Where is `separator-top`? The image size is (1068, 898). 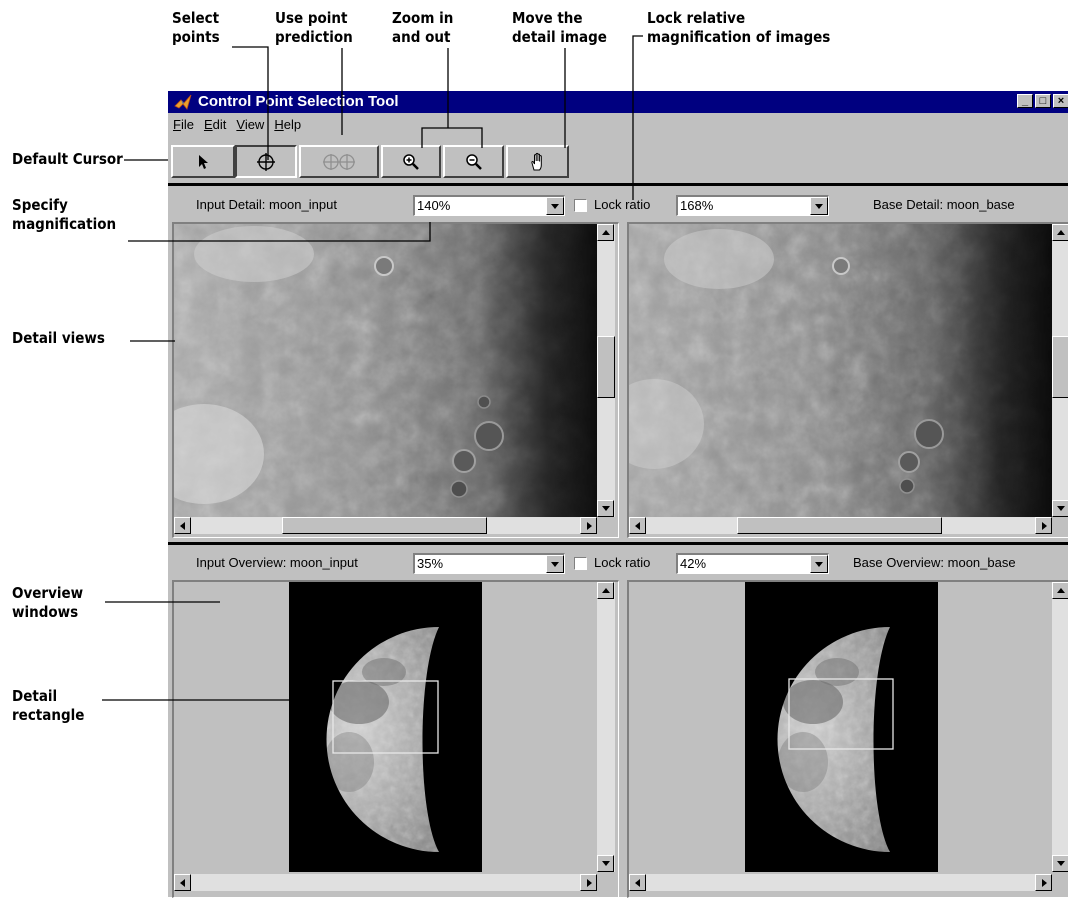
separator-top is located at coordinates (618, 184).